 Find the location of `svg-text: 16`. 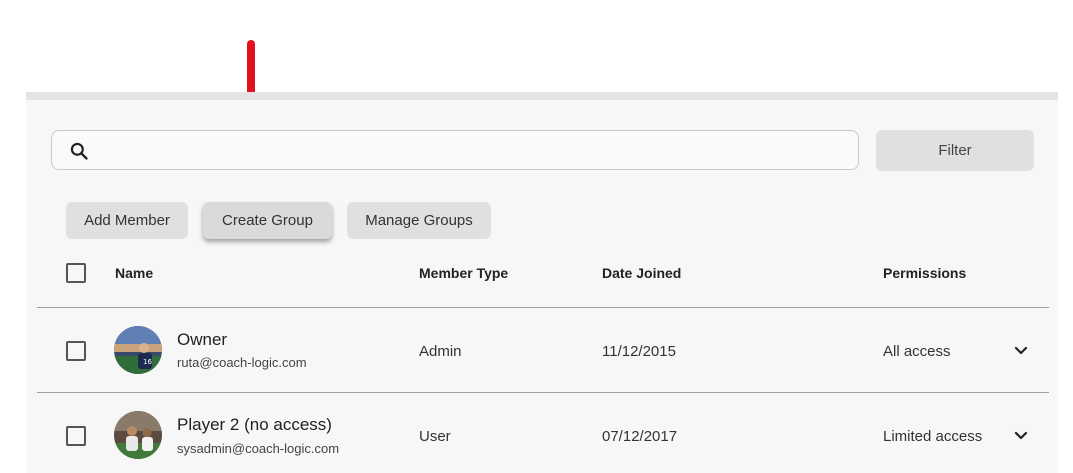

svg-text: 16 is located at coordinates (147, 362).